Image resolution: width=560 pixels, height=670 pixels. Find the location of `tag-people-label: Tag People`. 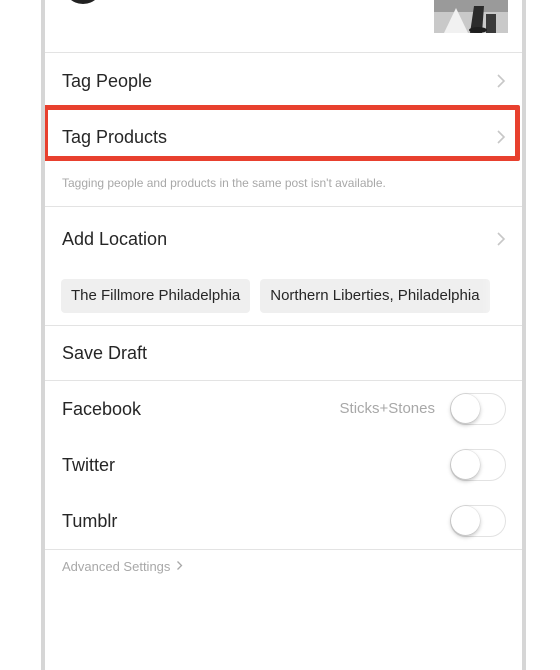

tag-people-label: Tag People is located at coordinates (107, 81).